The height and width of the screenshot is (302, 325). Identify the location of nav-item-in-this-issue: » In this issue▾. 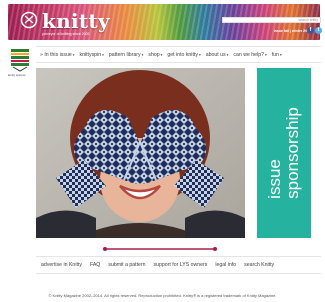
(57, 55).